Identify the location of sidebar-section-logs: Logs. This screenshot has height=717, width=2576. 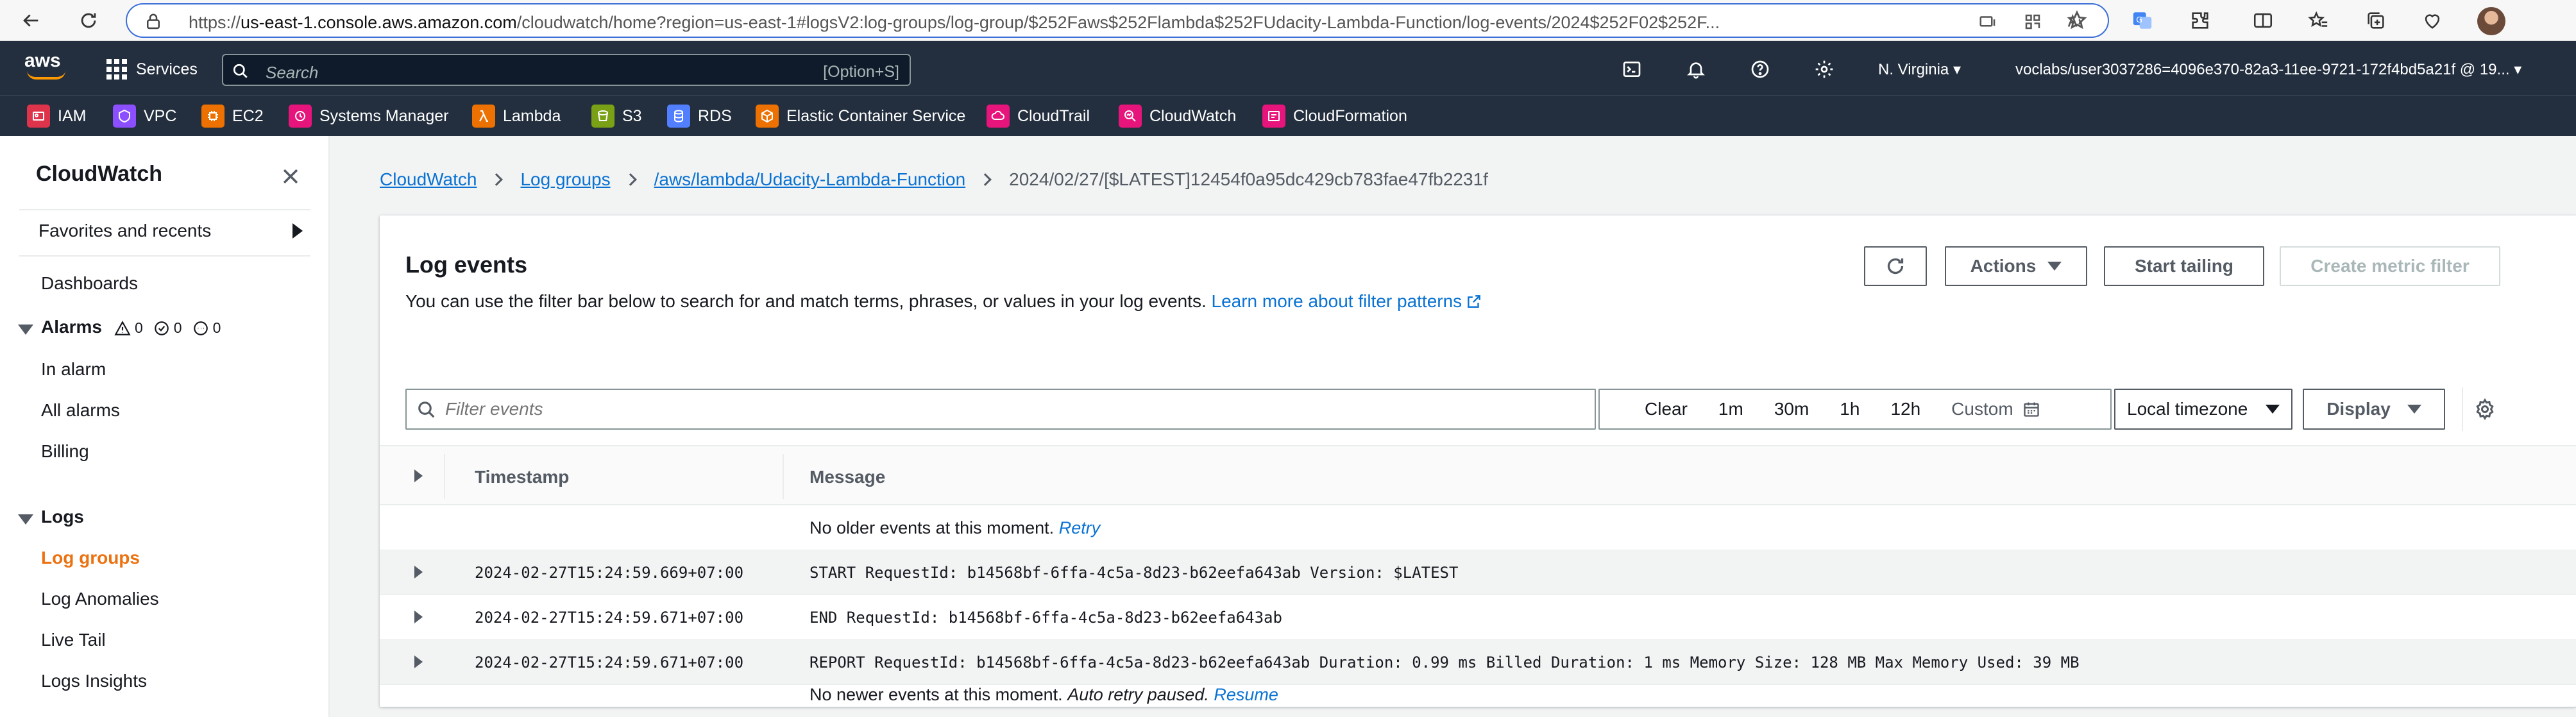
(62, 517).